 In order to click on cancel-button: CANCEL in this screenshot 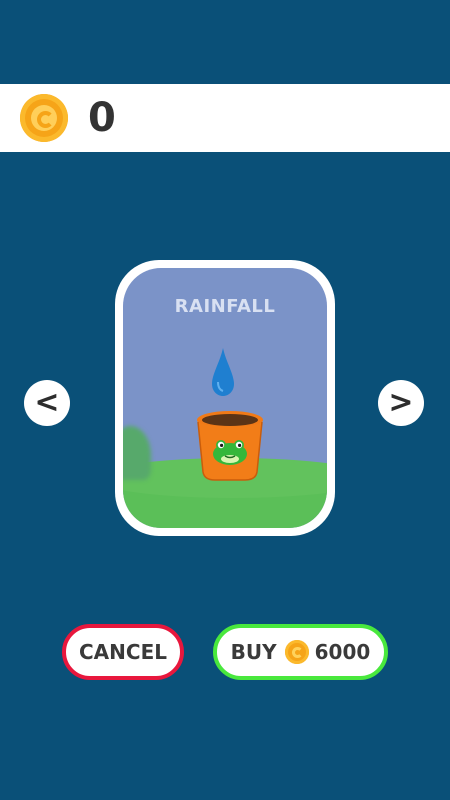, I will do `click(123, 652)`.